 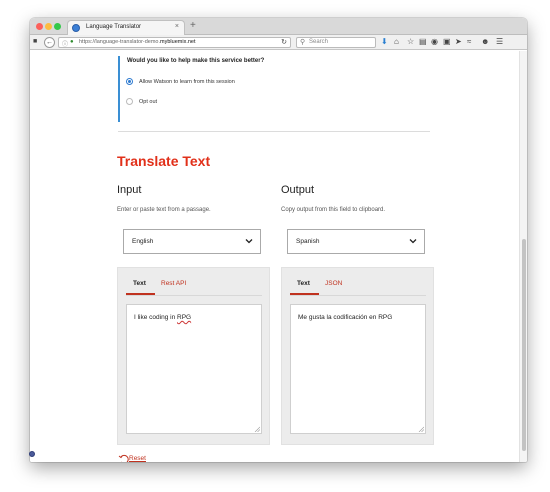 I want to click on screenshot-icon: ▣, so click(x=447, y=42).